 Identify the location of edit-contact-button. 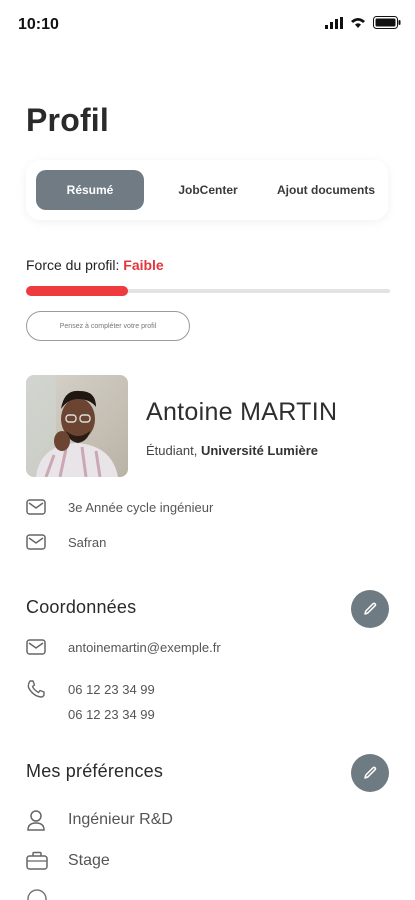
(370, 609).